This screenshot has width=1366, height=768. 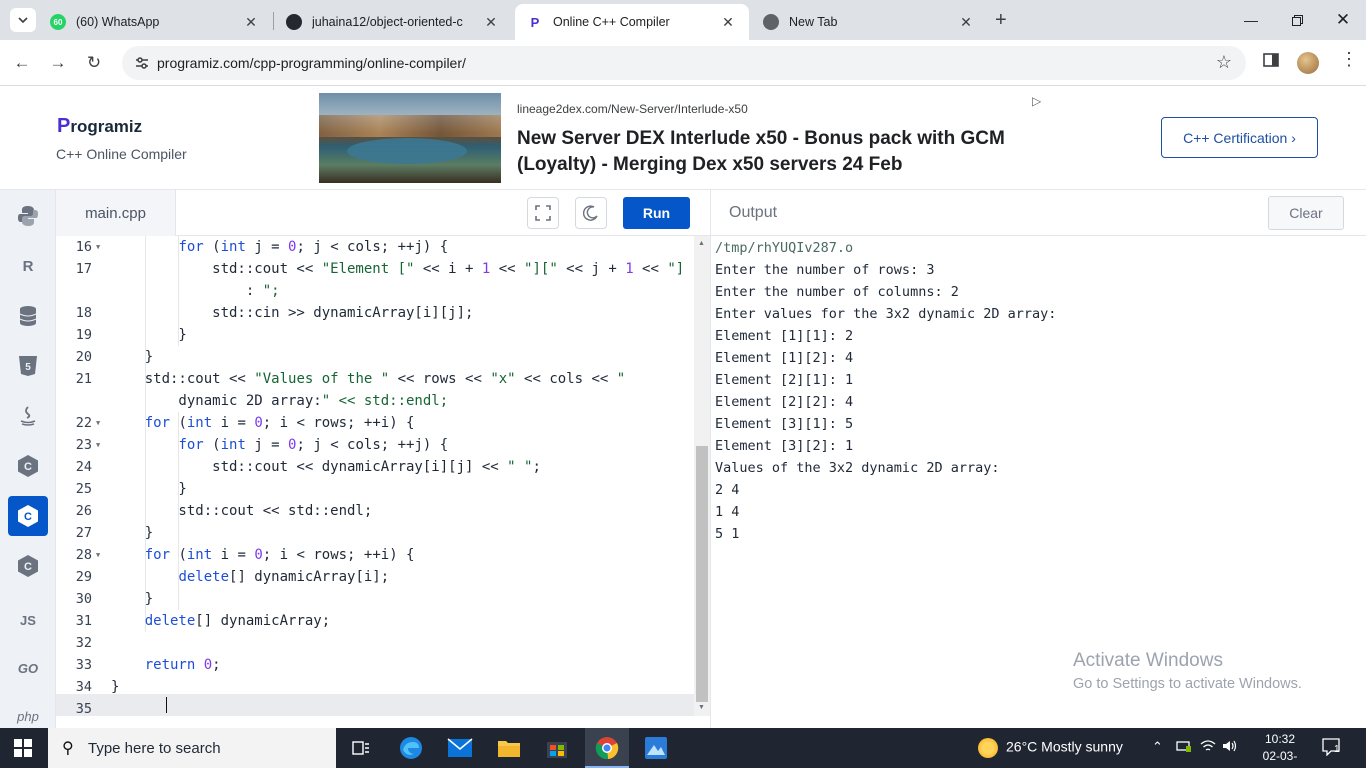 What do you see at coordinates (557, 748) in the screenshot?
I see `microsoft-store-icon` at bounding box center [557, 748].